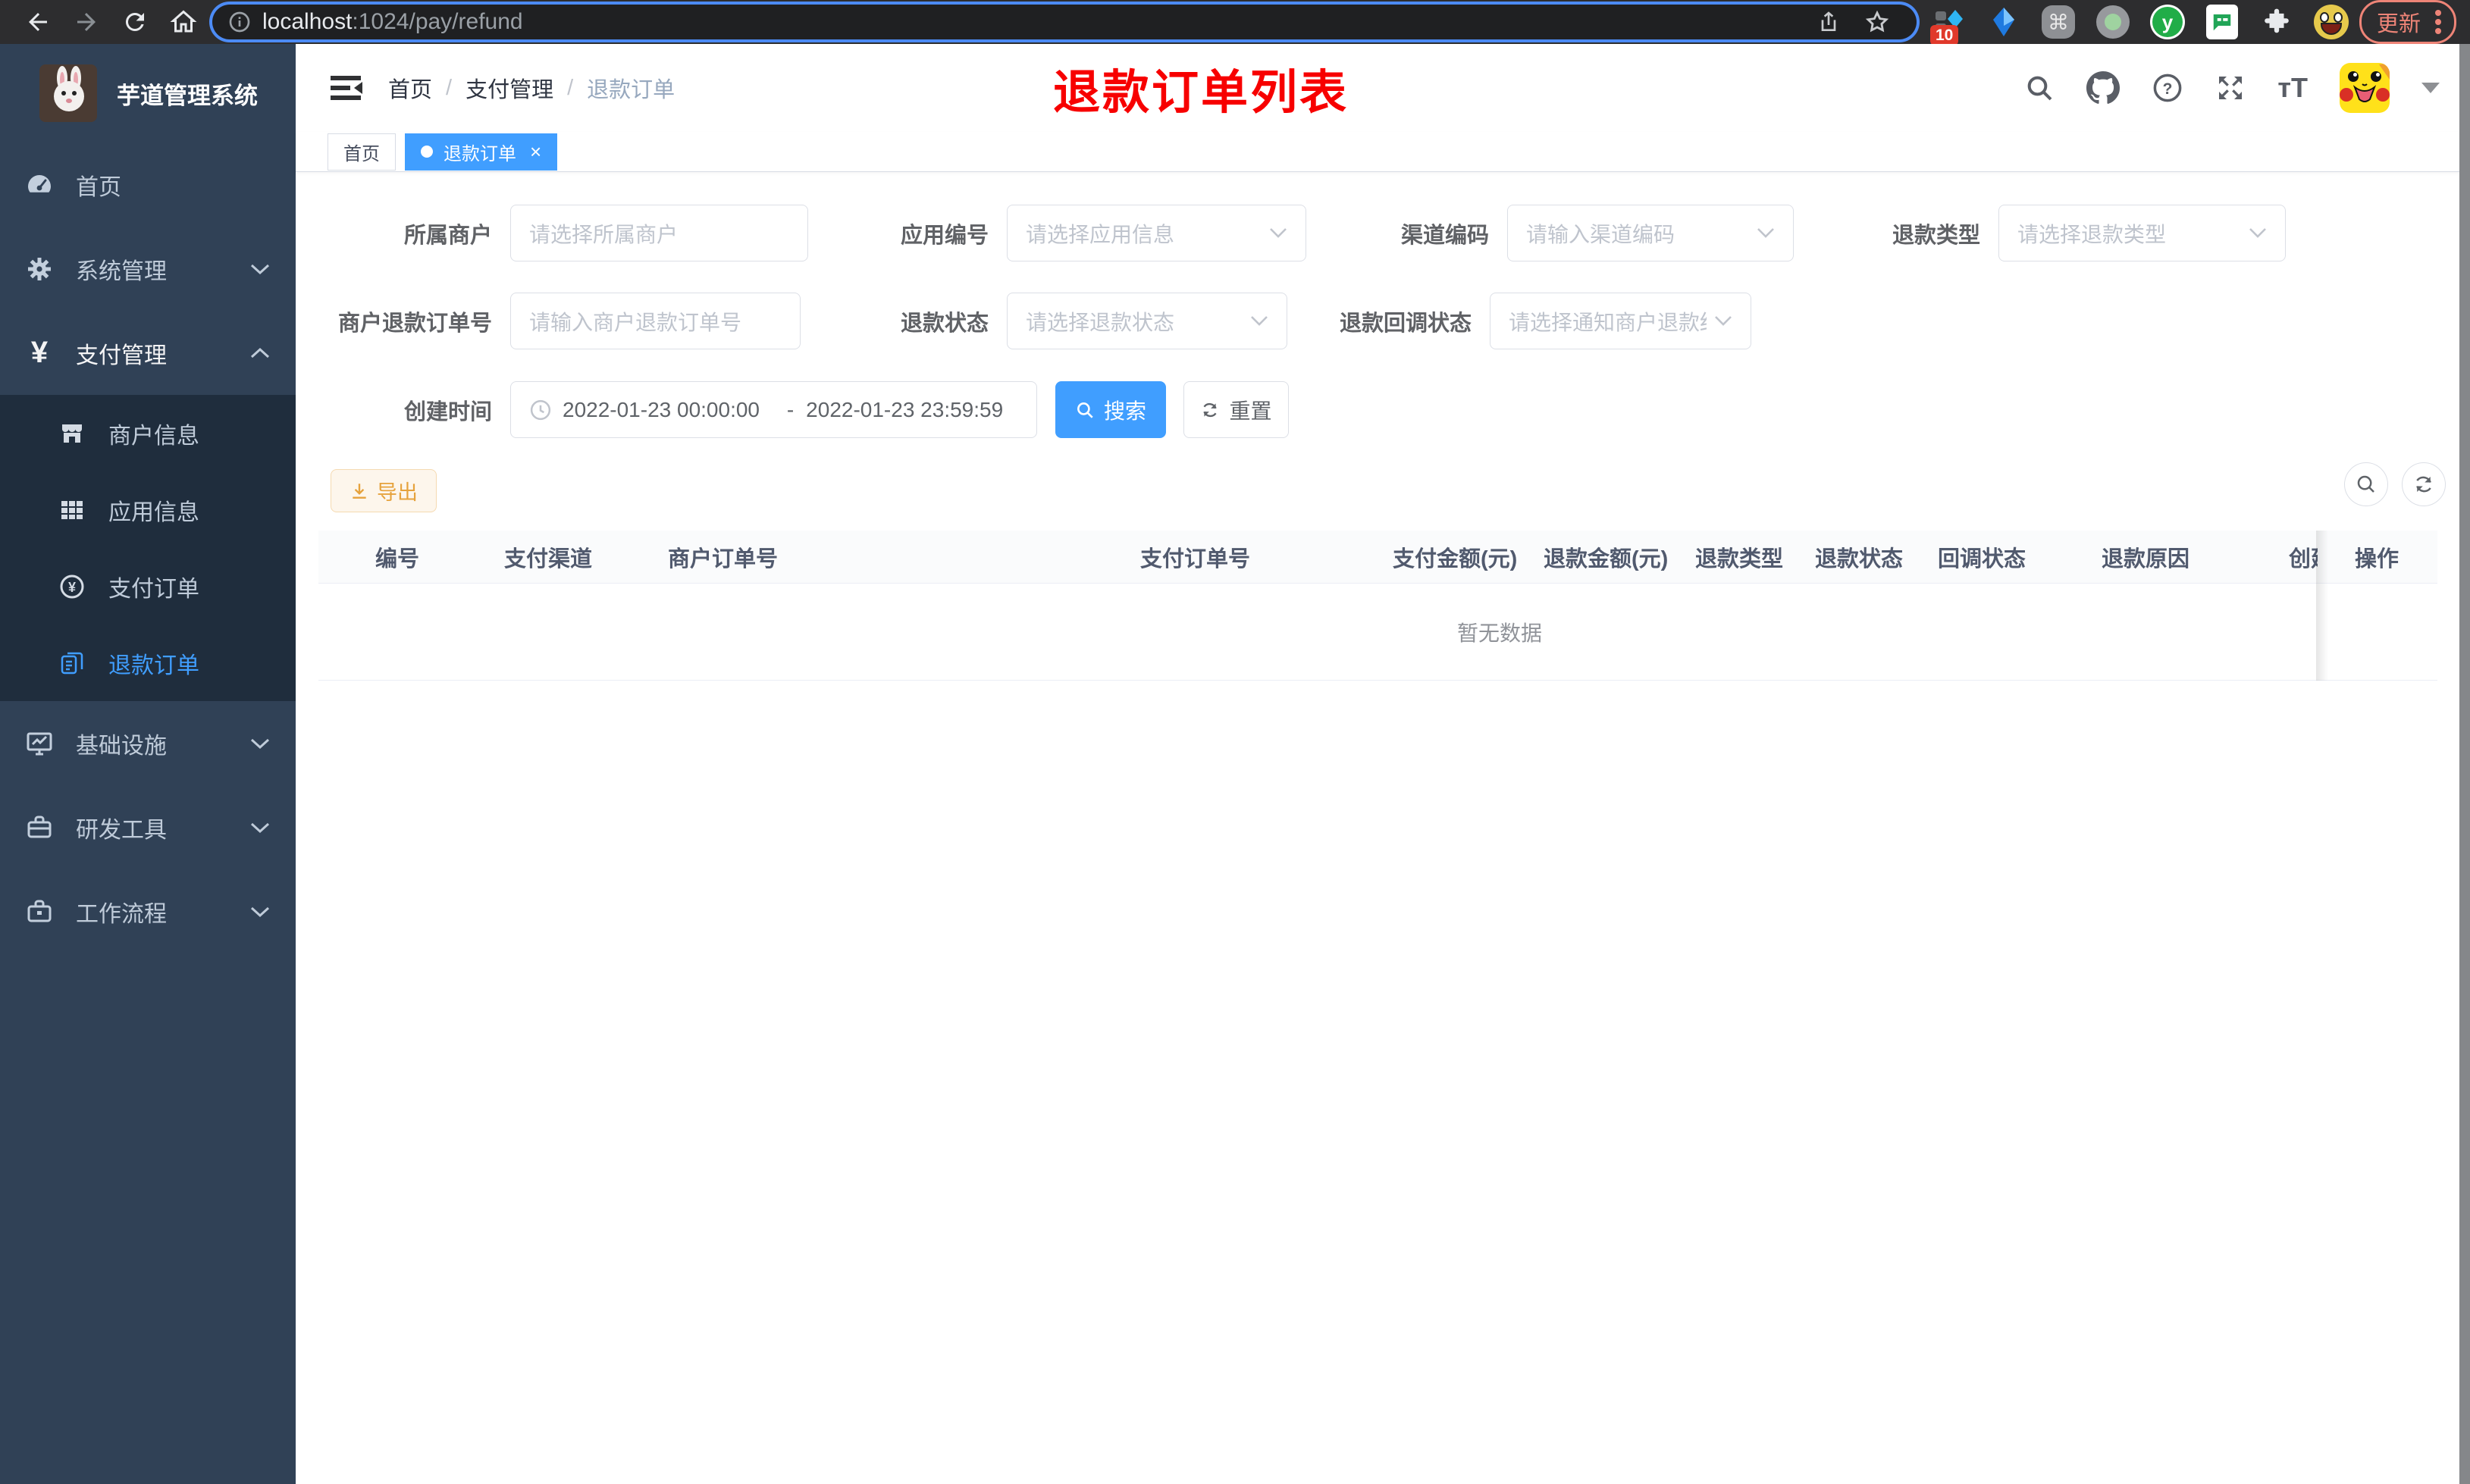 This screenshot has height=1484, width=2470. I want to click on breadcrumb: 首页 / 支付管理 / 退款订单, so click(531, 88).